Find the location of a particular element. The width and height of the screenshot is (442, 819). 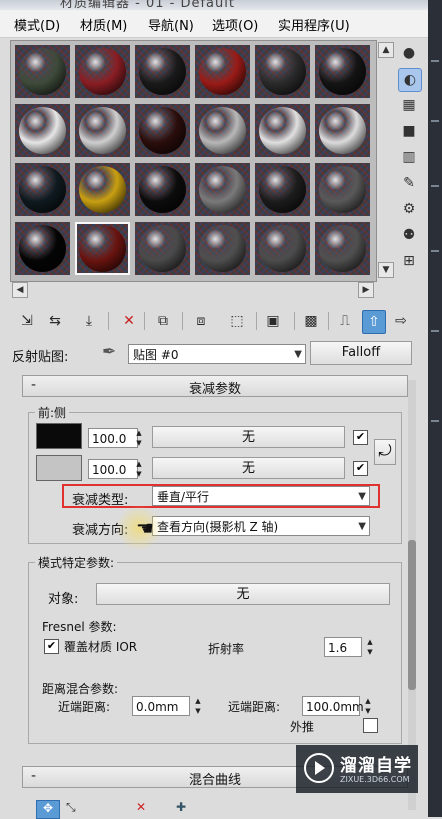

front-amount-spinner: 100.0 is located at coordinates (113, 438).